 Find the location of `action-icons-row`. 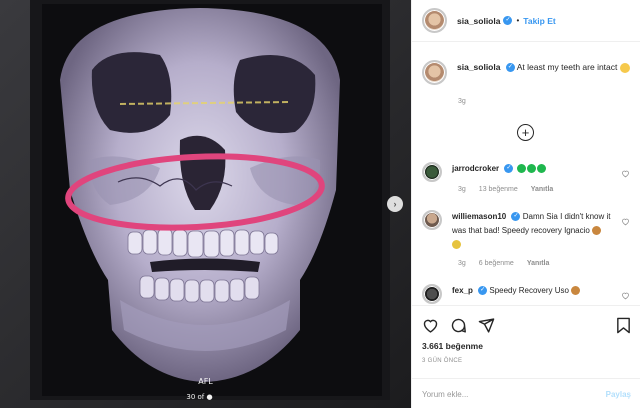

action-icons-row is located at coordinates (527, 327).